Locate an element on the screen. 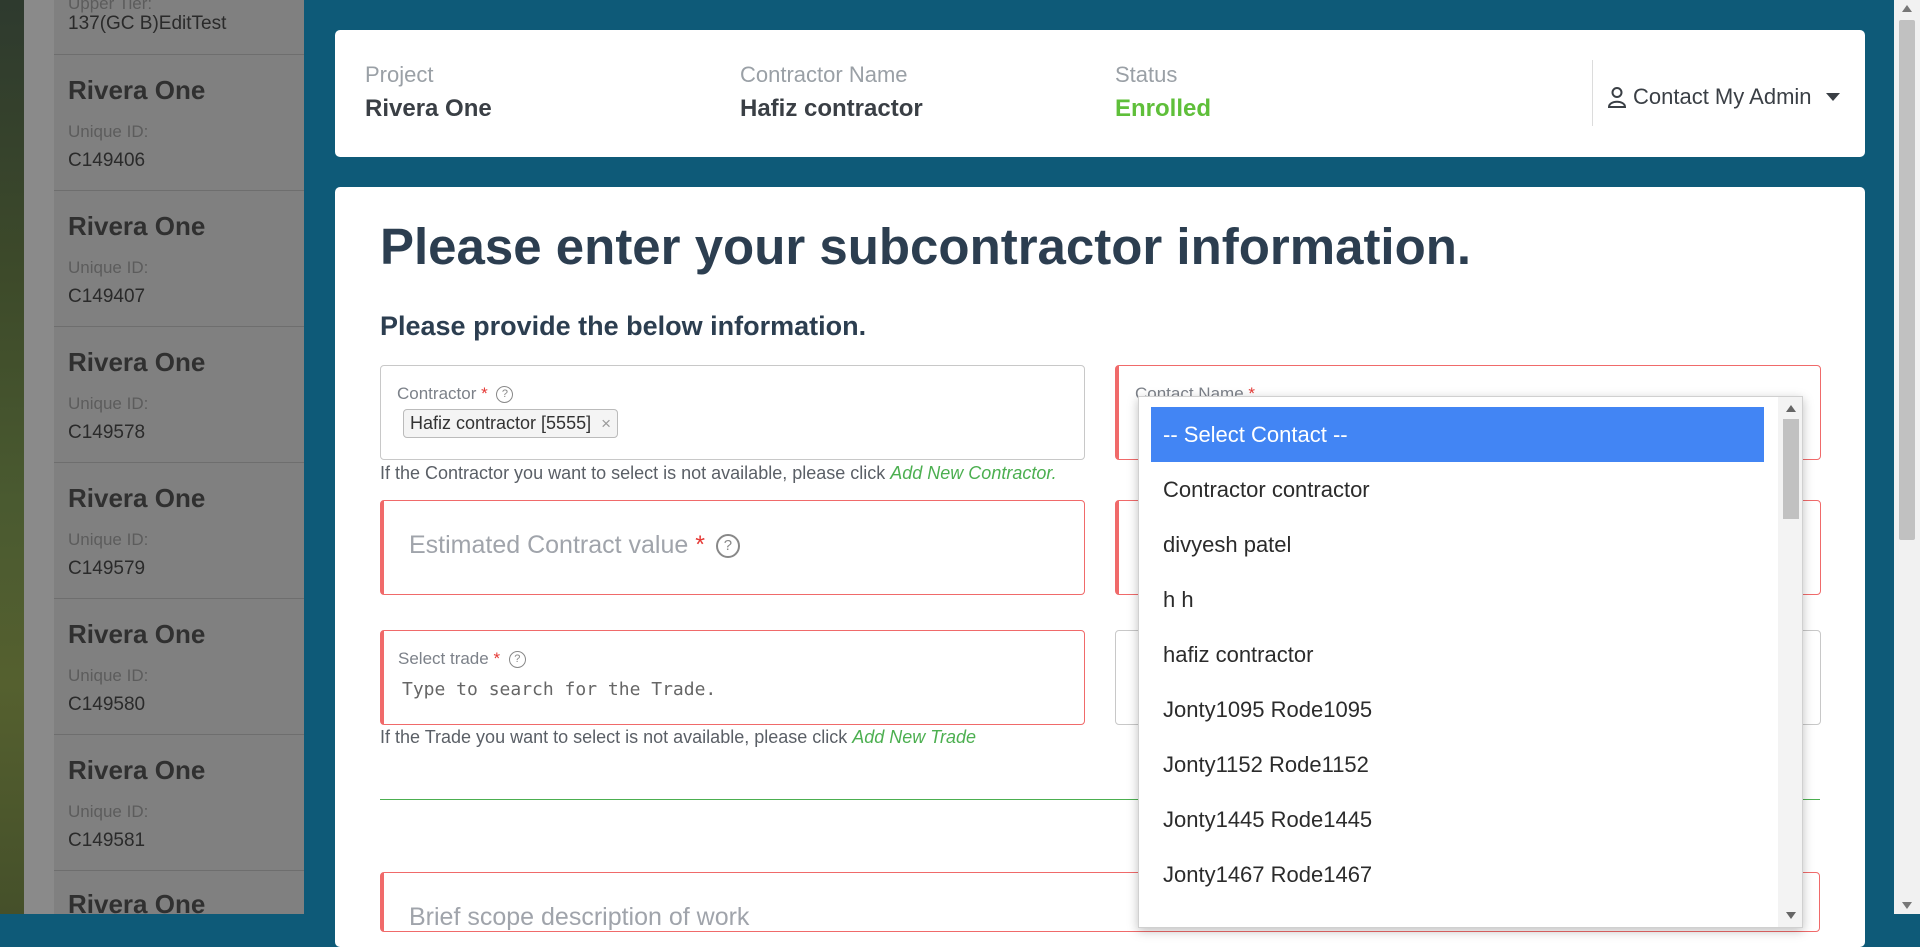 Image resolution: width=1920 pixels, height=947 pixels. sidebar-top-sub: Upper Tier: is located at coordinates (110, 6).